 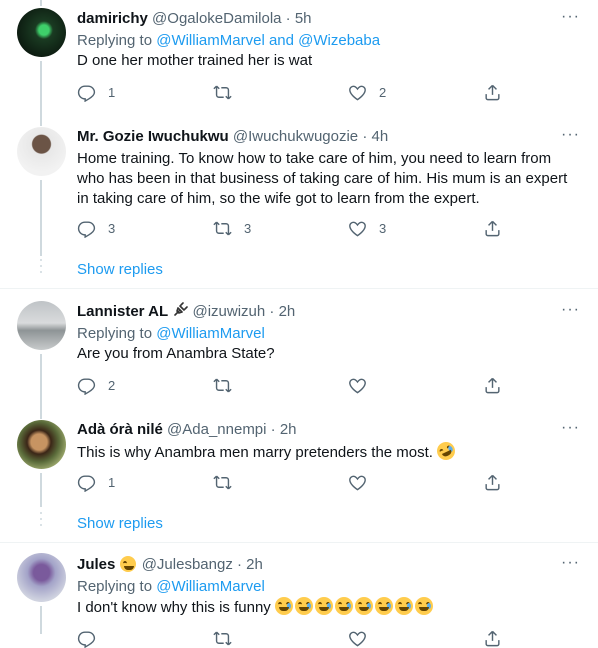 What do you see at coordinates (303, 18) in the screenshot?
I see `timestamp: 5h` at bounding box center [303, 18].